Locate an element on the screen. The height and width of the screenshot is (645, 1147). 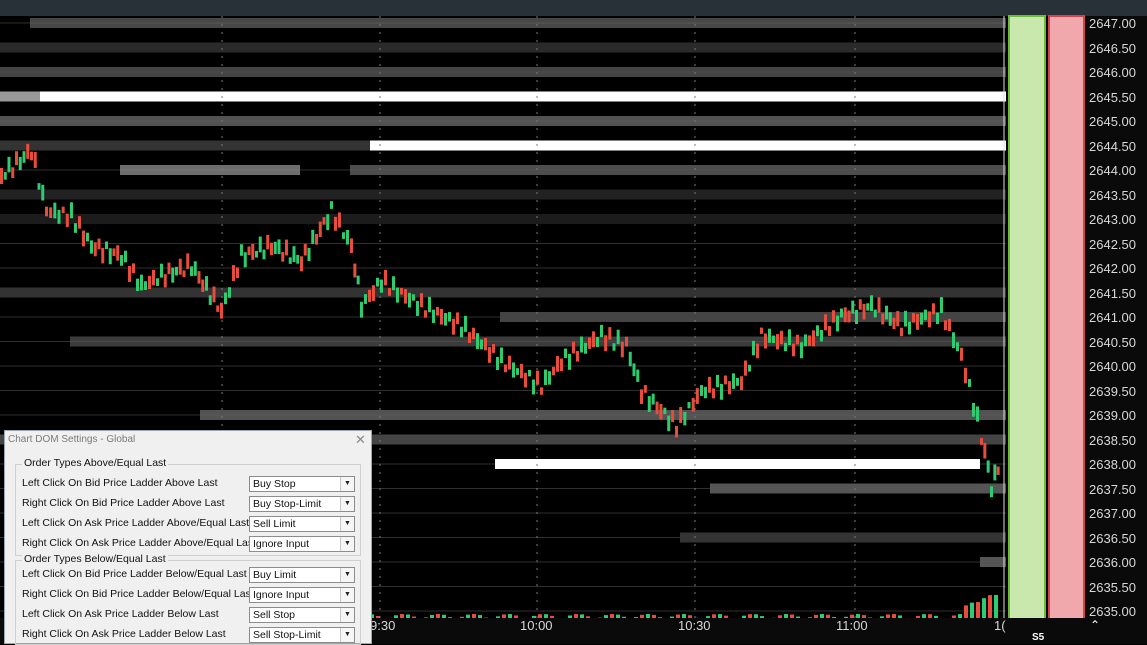
price-label: 2635.00 is located at coordinates (1112, 611).